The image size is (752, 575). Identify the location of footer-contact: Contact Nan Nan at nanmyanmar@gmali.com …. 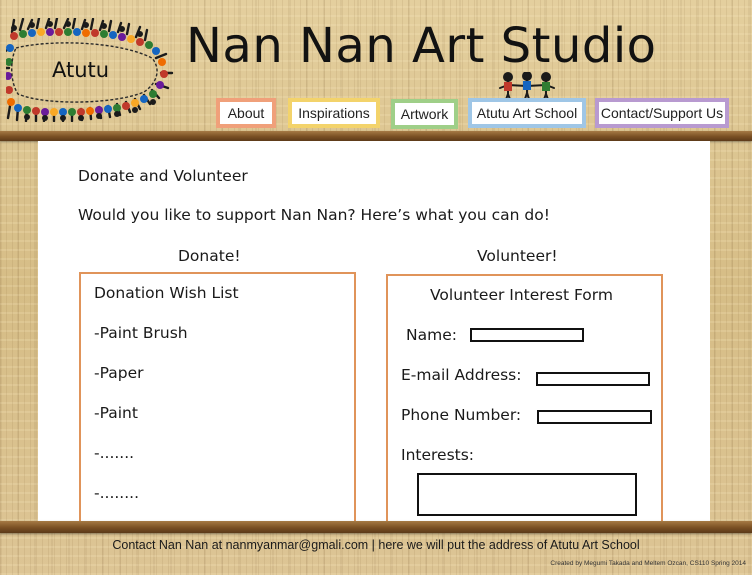
(376, 545).